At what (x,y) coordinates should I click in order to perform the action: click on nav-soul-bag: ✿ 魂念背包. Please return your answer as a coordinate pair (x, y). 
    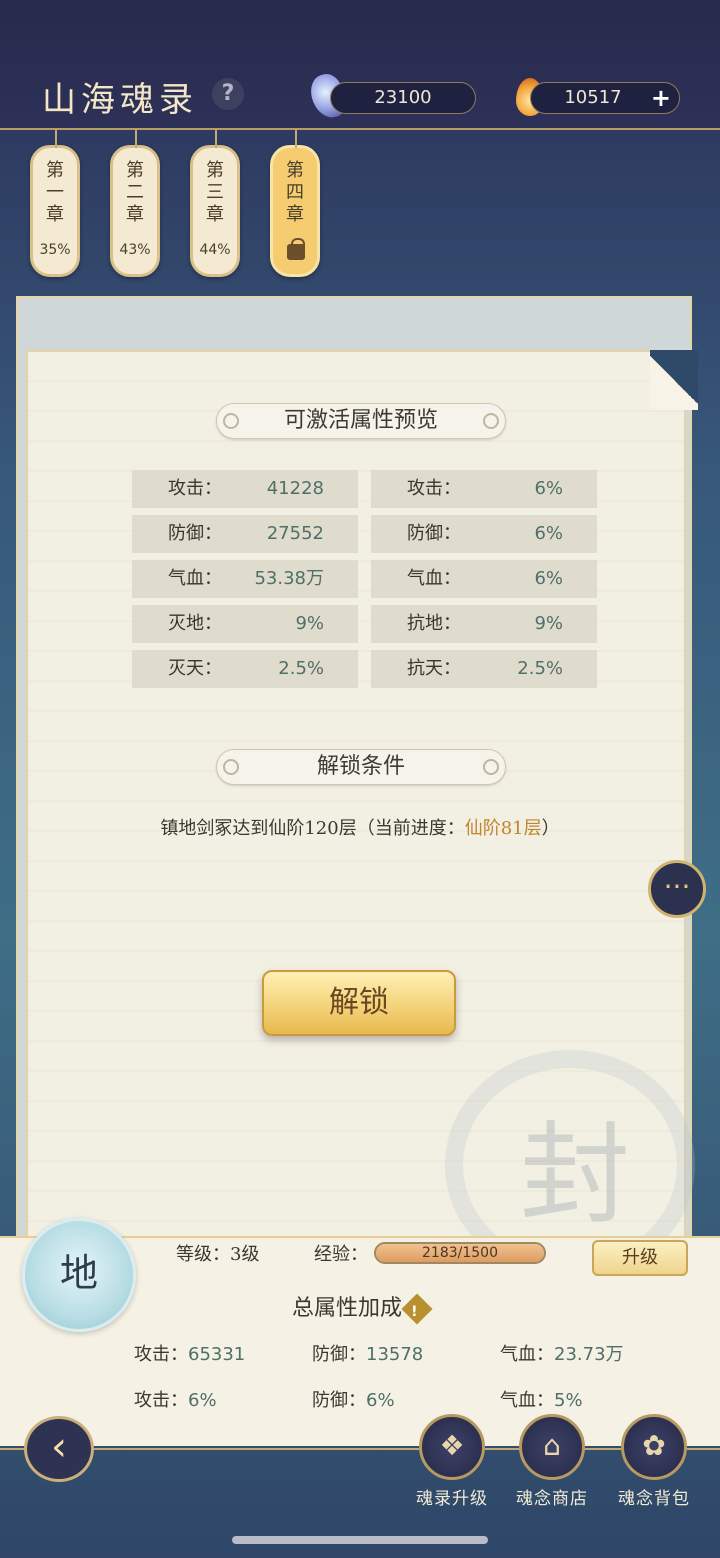
    Looking at the image, I should click on (654, 1461).